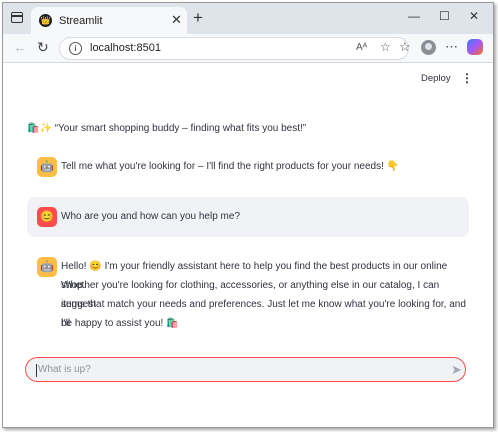 This screenshot has height=432, width=498. What do you see at coordinates (248, 18) in the screenshot?
I see `tab-bar: 👑 Streamlit ✕ + — ☐ ✕` at bounding box center [248, 18].